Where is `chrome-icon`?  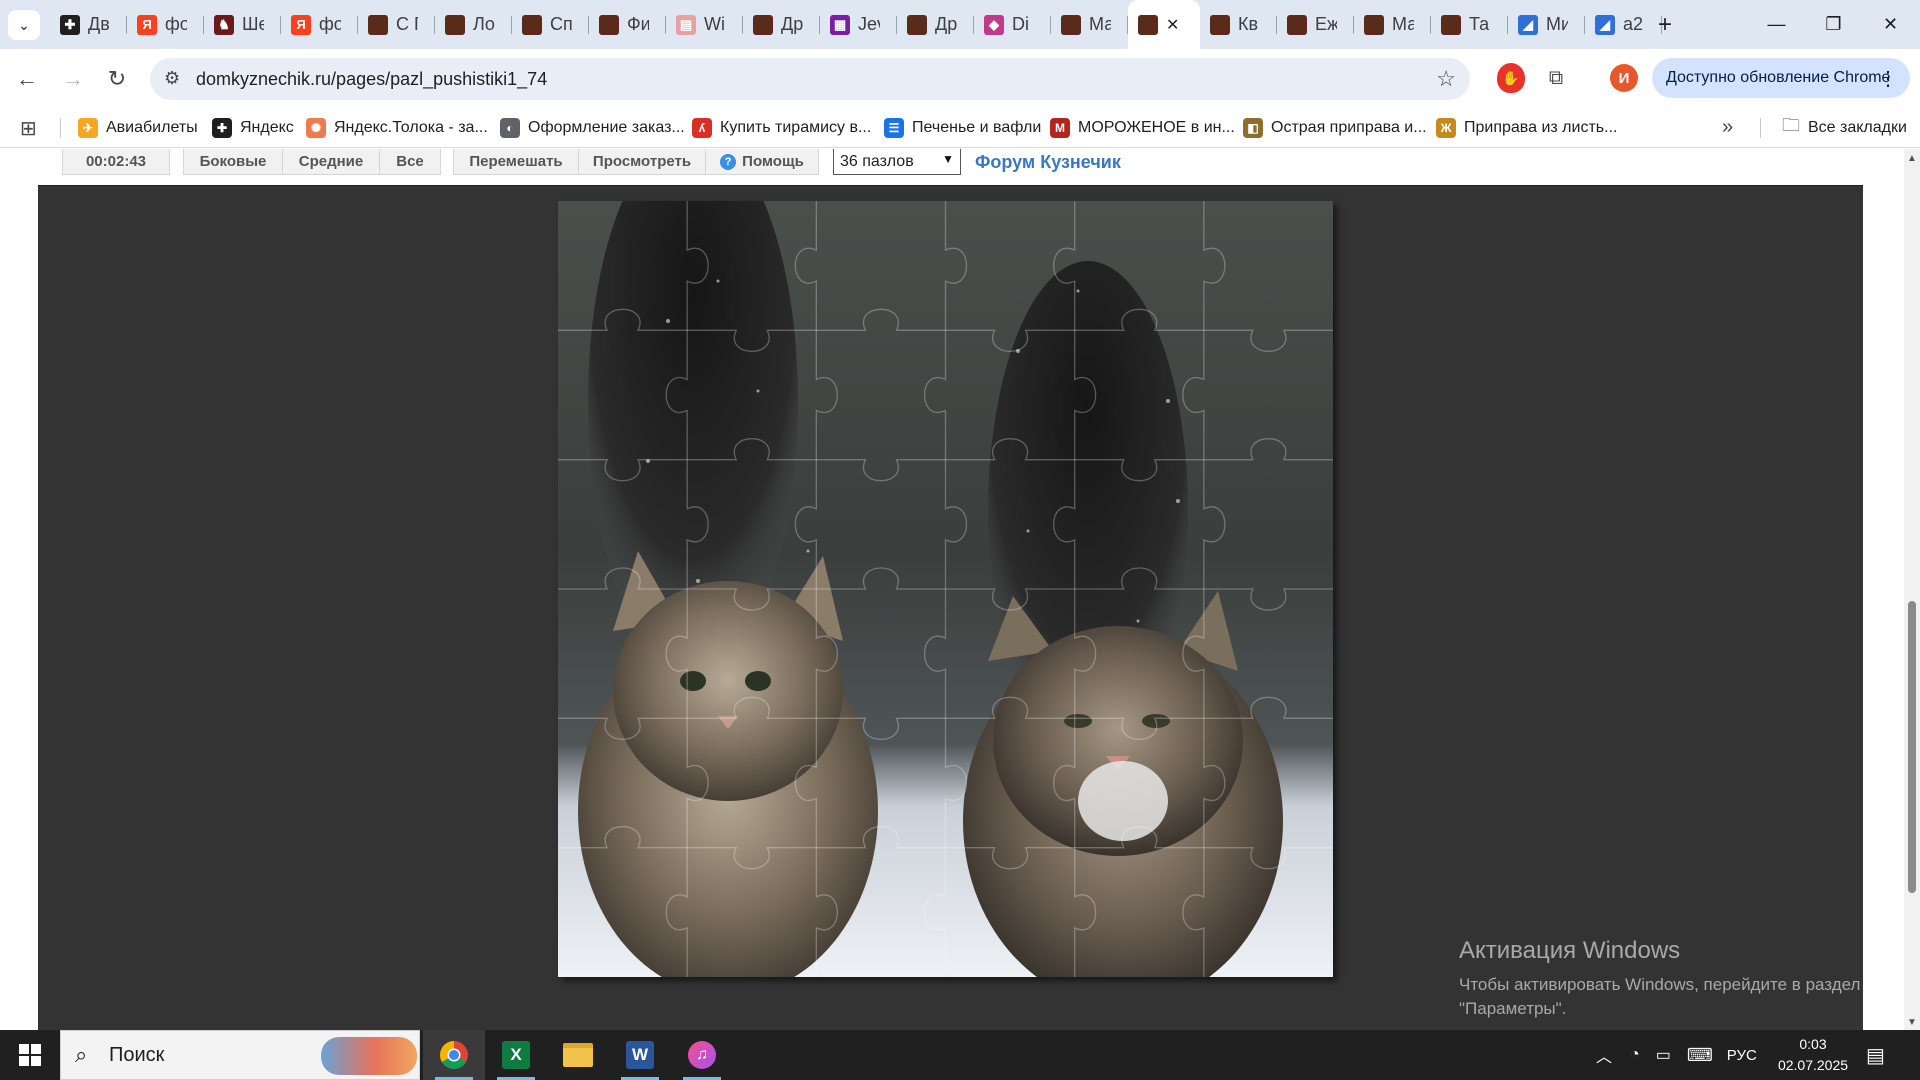 chrome-icon is located at coordinates (454, 1055).